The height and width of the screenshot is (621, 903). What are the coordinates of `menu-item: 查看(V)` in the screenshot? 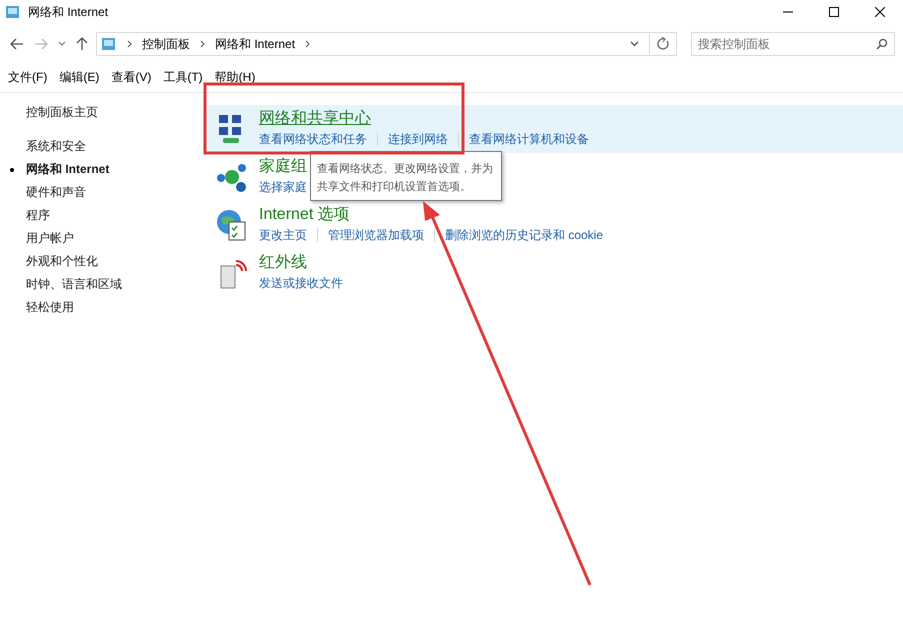 It's located at (131, 77).